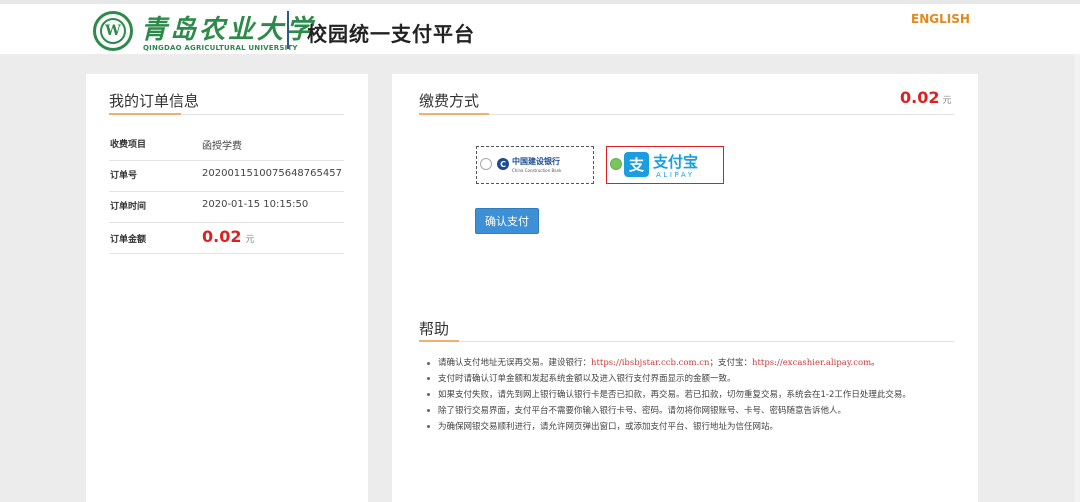  I want to click on order-amount-value: 0.02 元, so click(228, 236).